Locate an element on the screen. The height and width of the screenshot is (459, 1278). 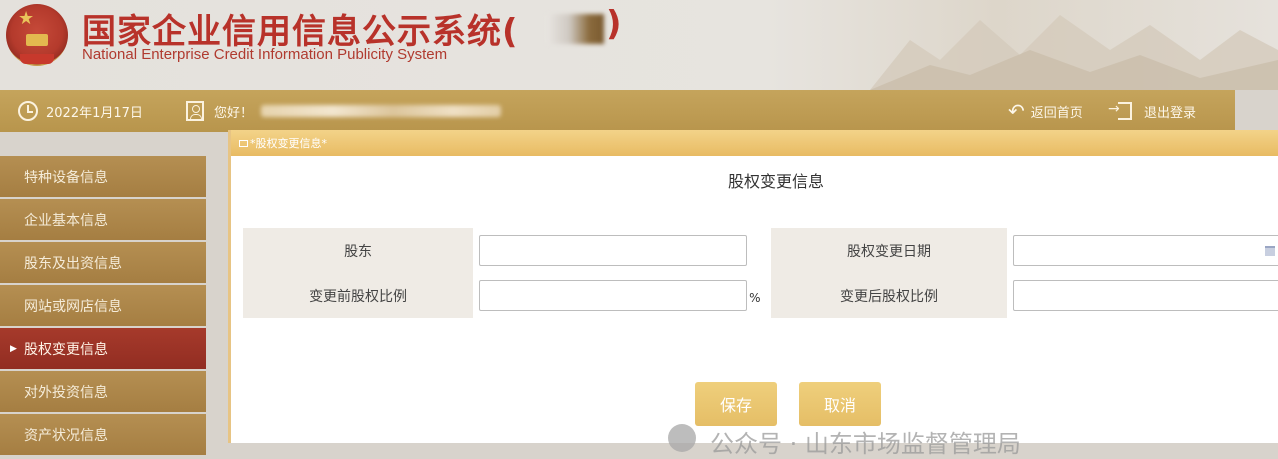
change-date-input is located at coordinates (1145, 250).